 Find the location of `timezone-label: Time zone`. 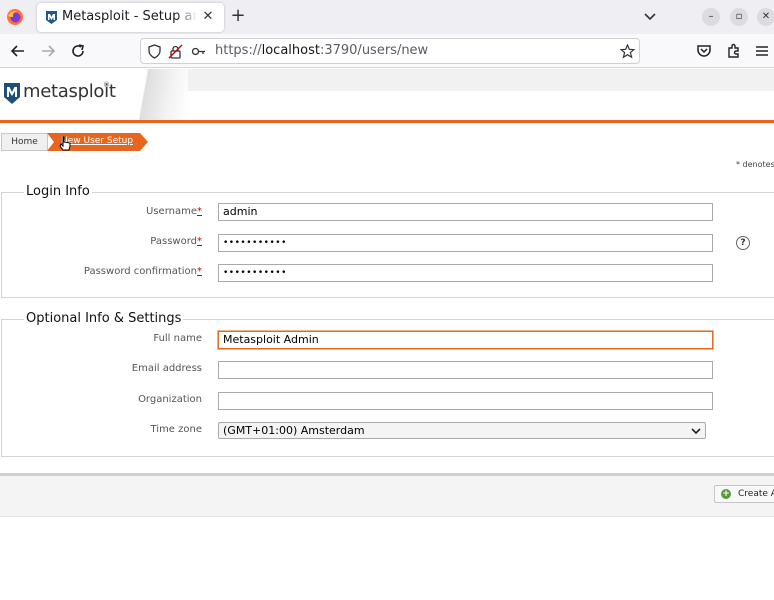

timezone-label: Time zone is located at coordinates (176, 429).